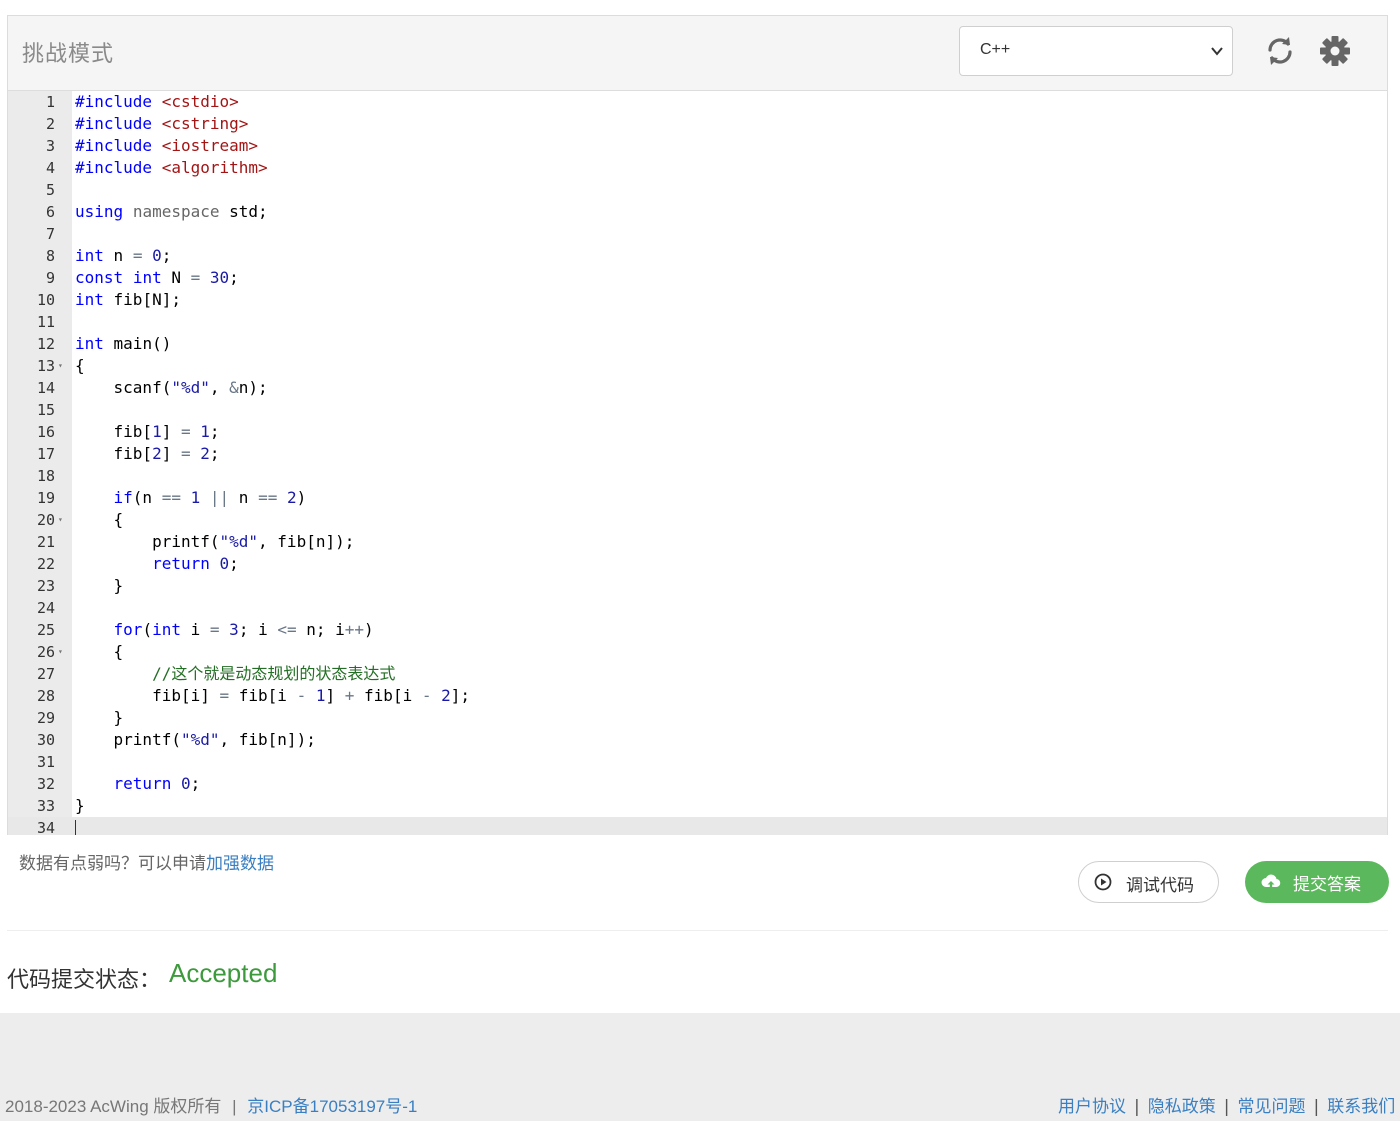  What do you see at coordinates (1271, 1107) in the screenshot?
I see `footer-link-faq: 常见问题` at bounding box center [1271, 1107].